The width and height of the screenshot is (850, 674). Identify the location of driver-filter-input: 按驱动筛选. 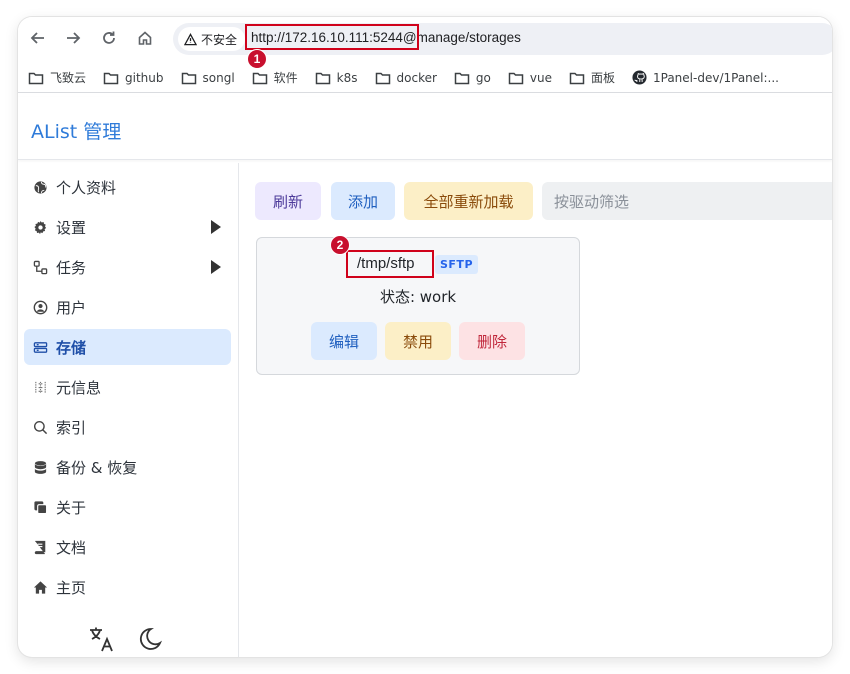
(687, 201).